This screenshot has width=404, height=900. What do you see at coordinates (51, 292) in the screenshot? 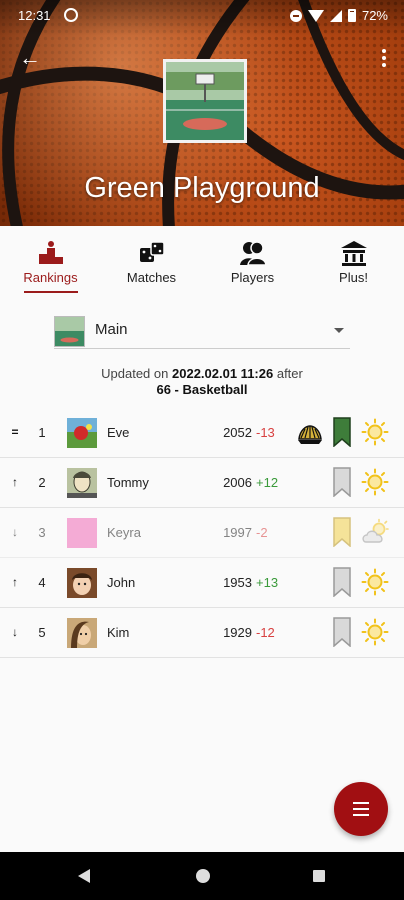
I see `active-tab-indicator` at bounding box center [51, 292].